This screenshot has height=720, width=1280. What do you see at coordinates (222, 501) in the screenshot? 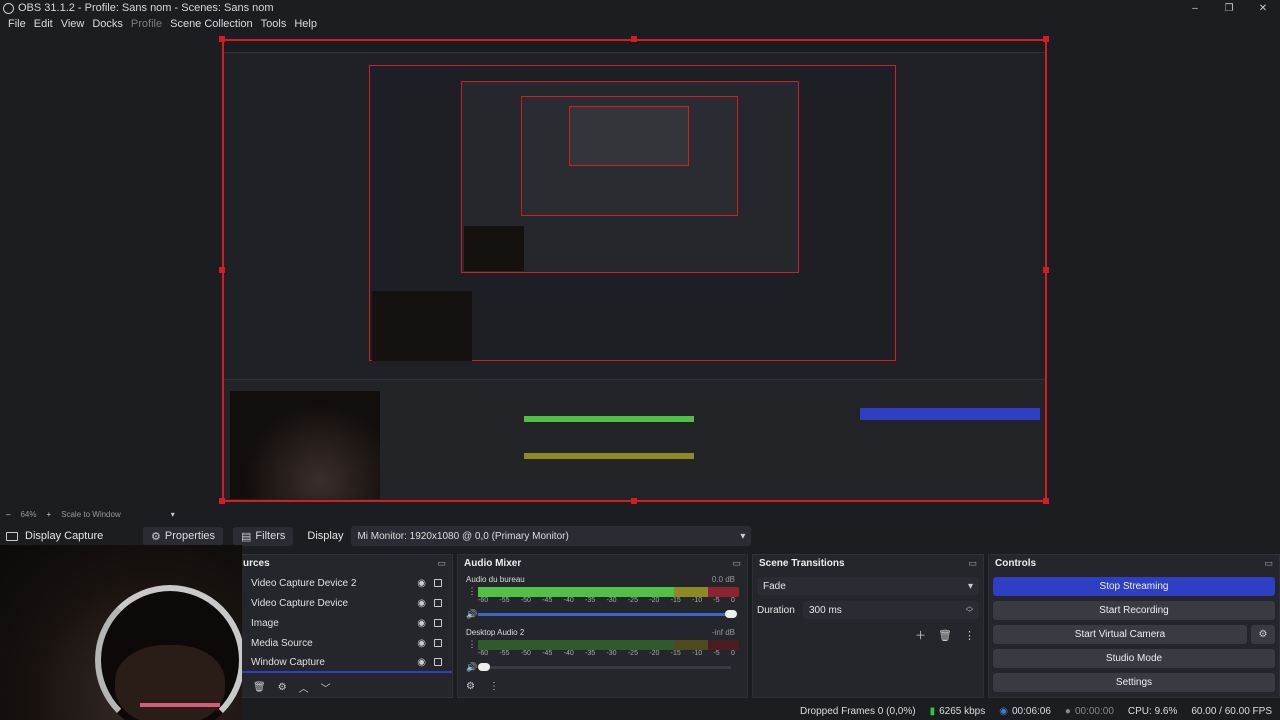
I see `resize-handle-bl` at bounding box center [222, 501].